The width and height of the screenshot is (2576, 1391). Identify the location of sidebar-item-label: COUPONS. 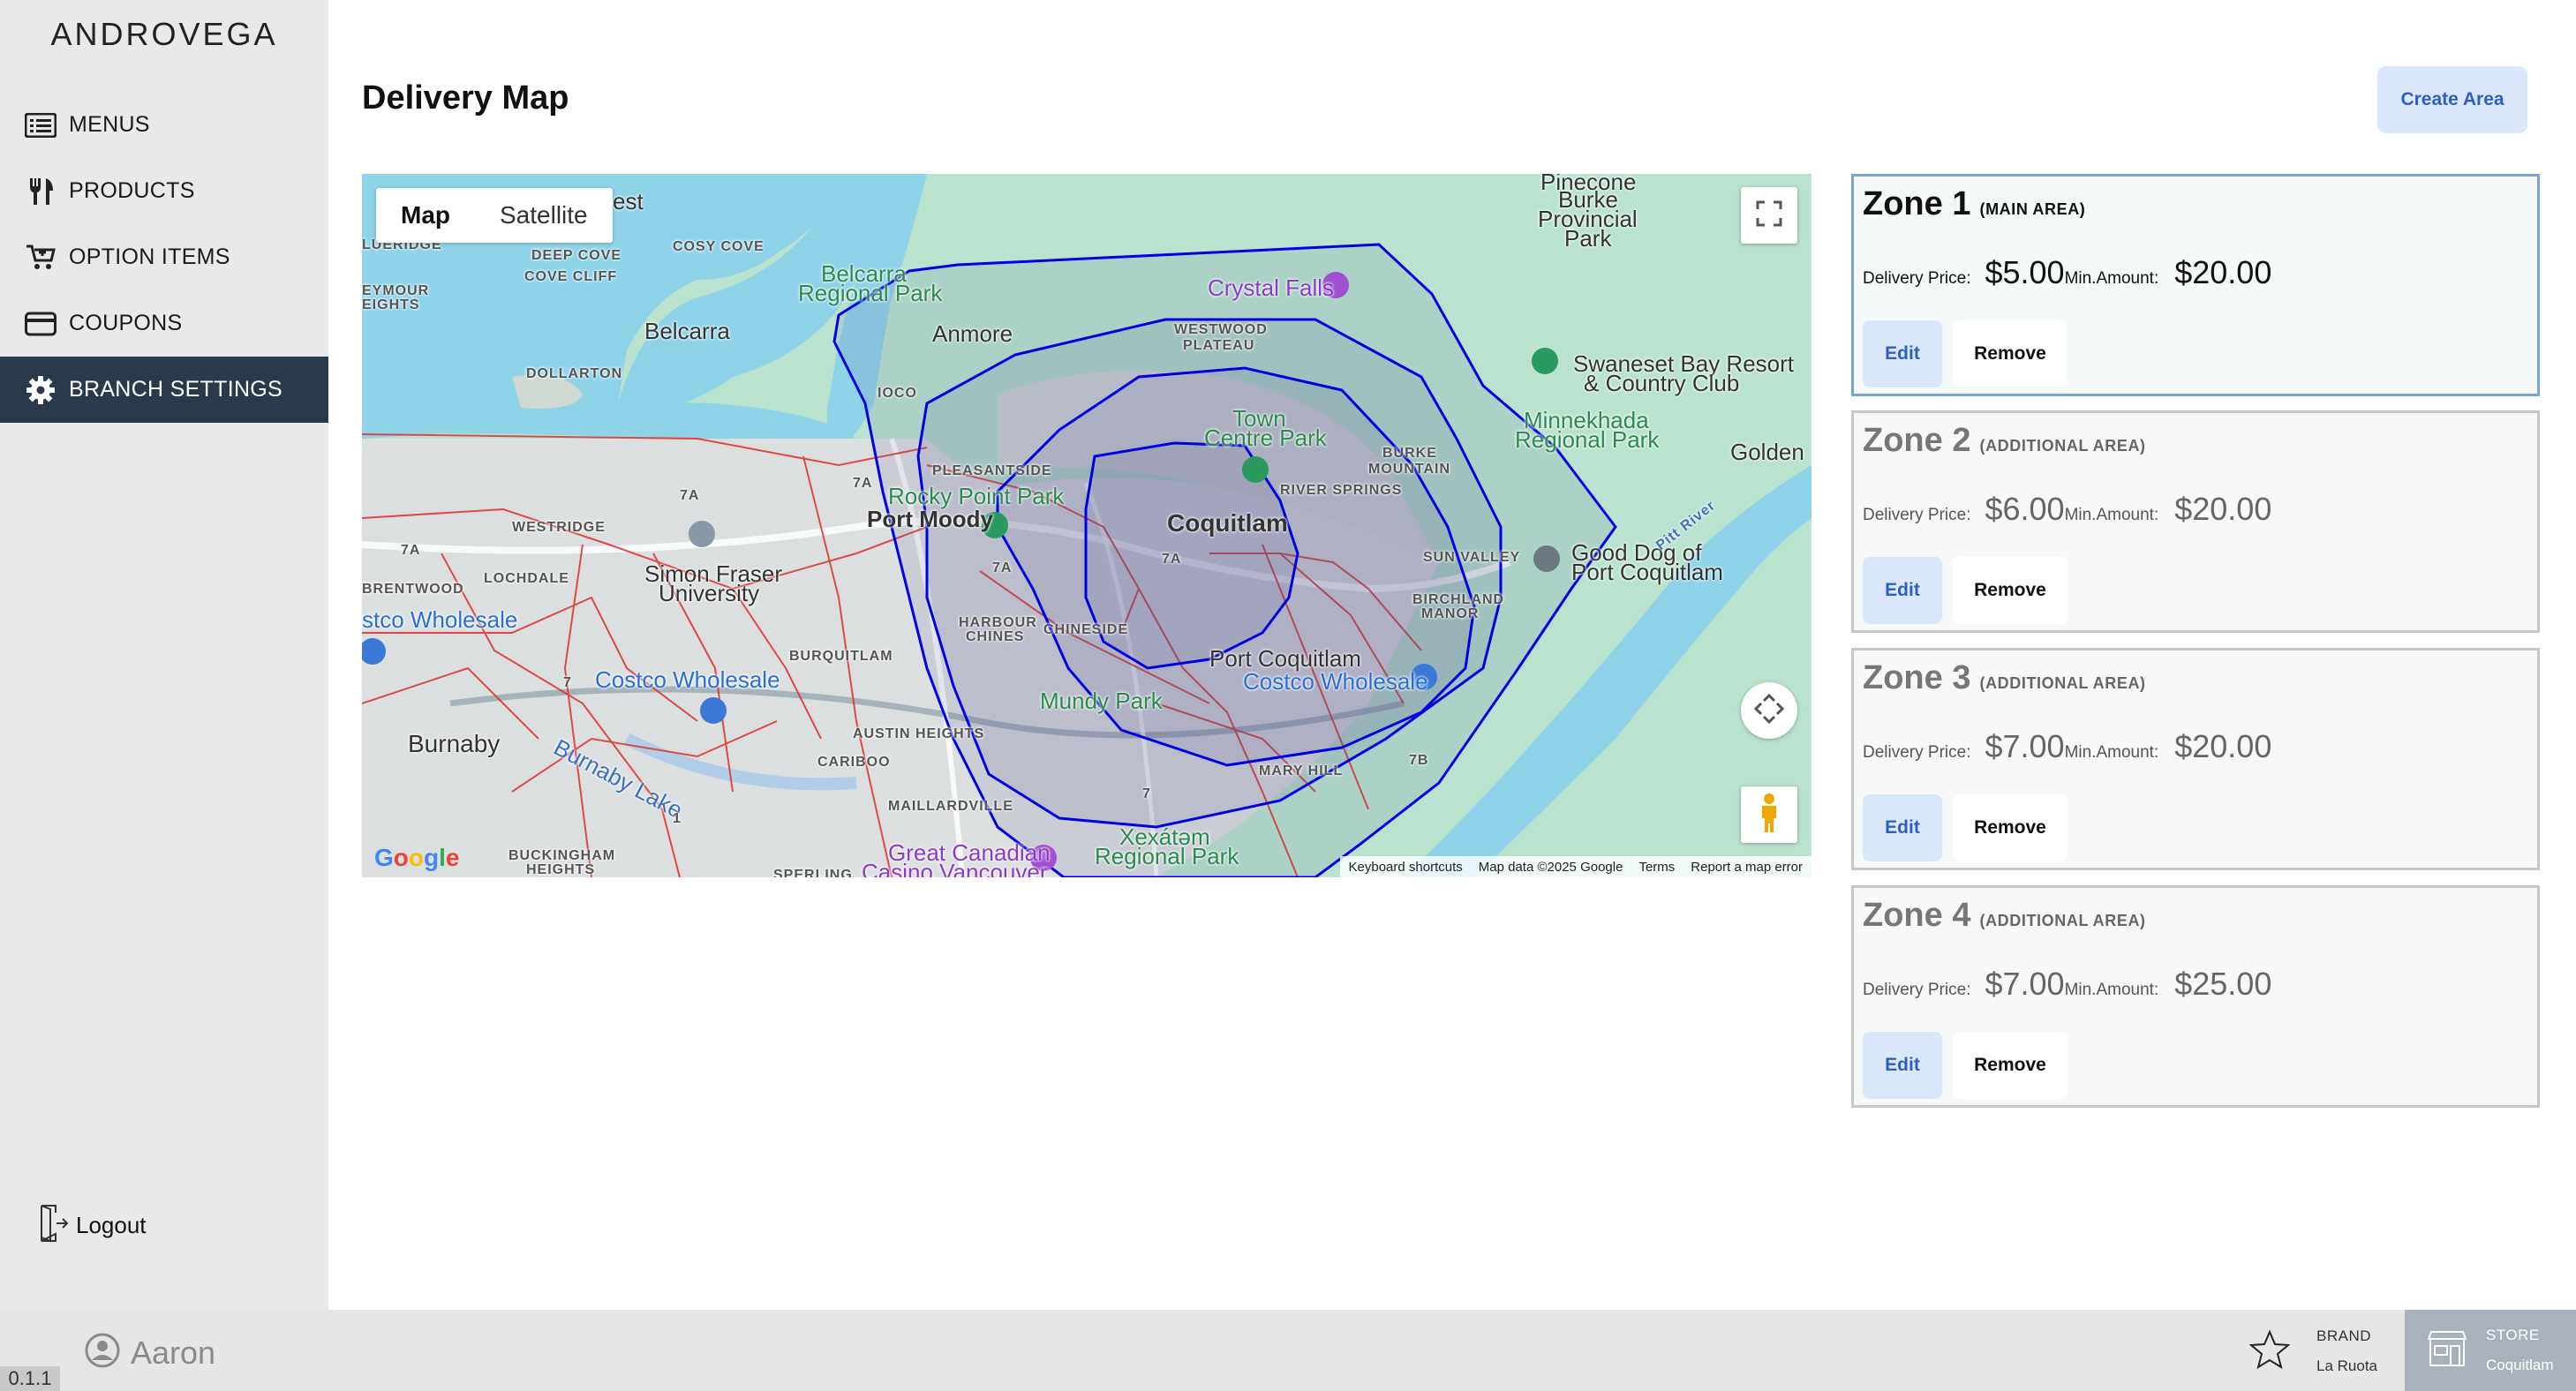
(126, 323).